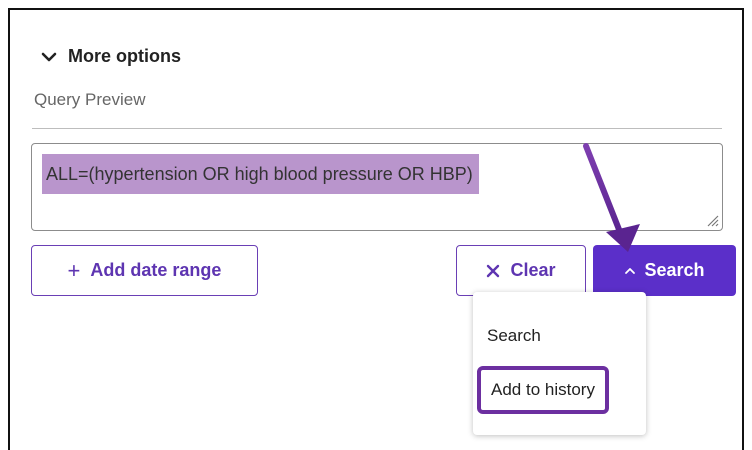  I want to click on more-options-label: More options, so click(124, 56).